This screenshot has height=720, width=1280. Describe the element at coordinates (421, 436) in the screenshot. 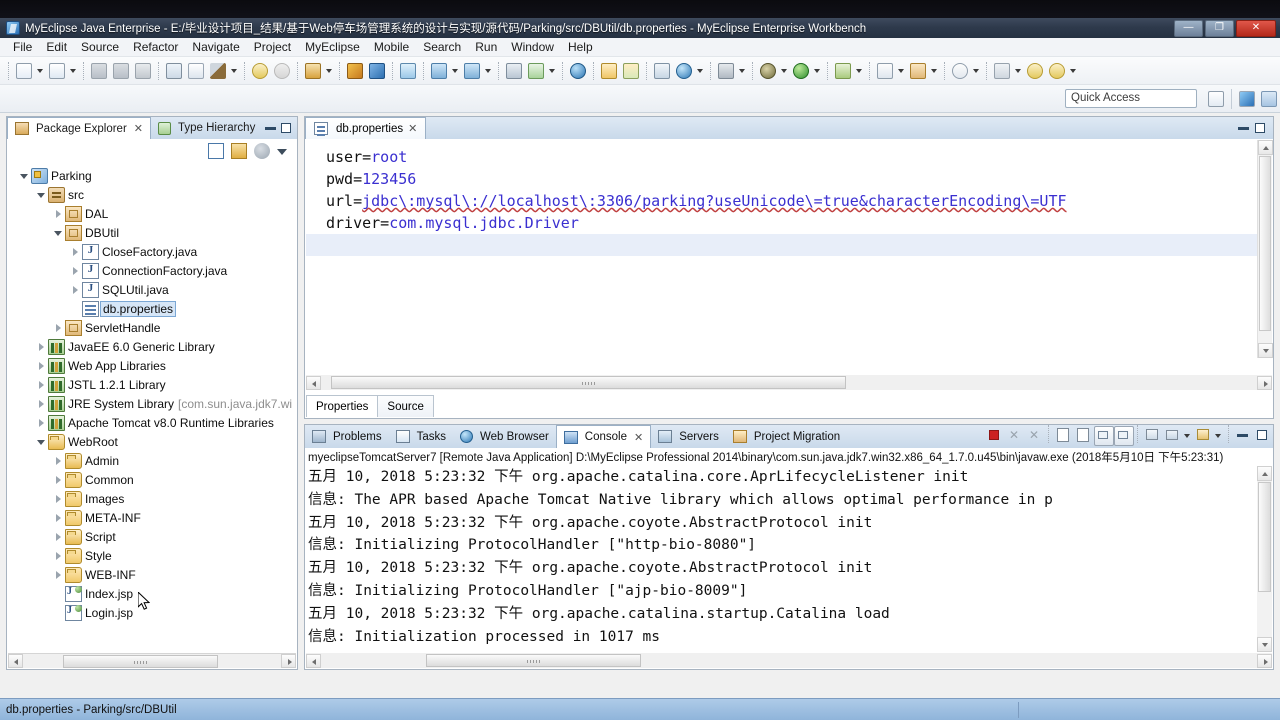

I see `tab-tasks: Tasks` at that location.